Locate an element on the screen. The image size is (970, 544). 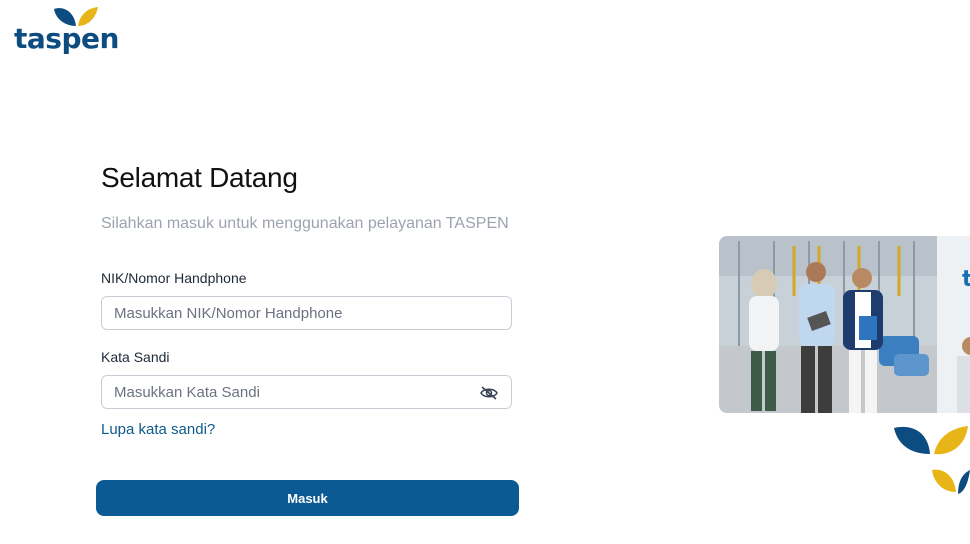
logo-text: taspen is located at coordinates (66, 38).